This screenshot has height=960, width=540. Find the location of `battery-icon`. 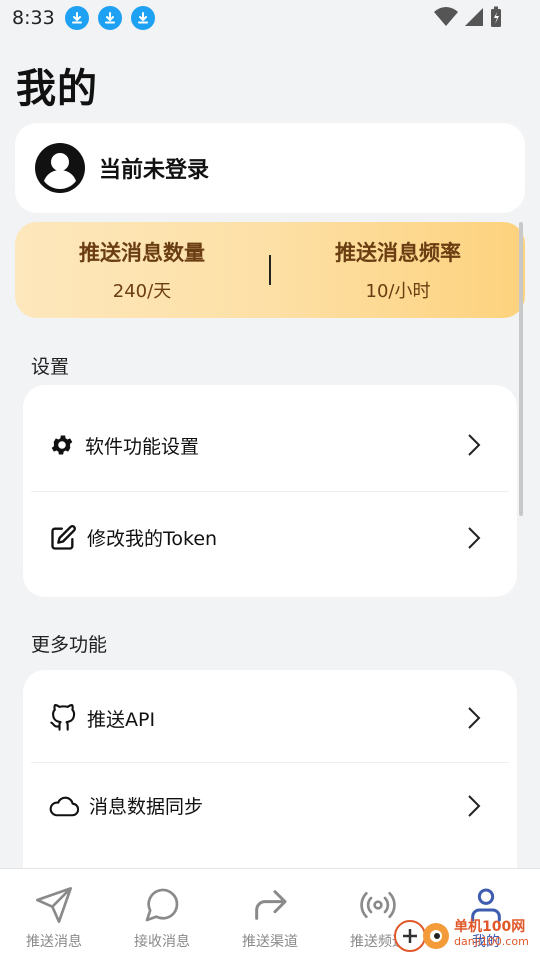

battery-icon is located at coordinates (496, 16).